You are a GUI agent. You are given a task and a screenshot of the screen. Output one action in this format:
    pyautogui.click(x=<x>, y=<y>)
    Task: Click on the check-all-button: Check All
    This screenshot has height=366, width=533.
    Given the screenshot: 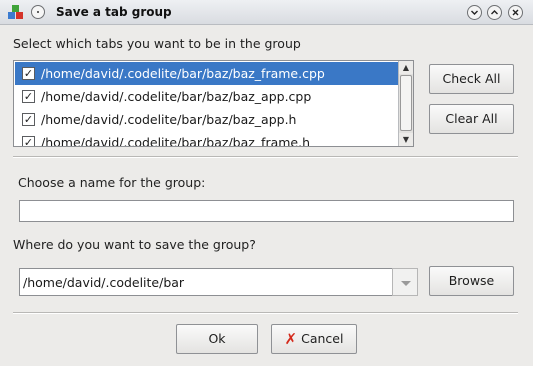 What is the action you would take?
    pyautogui.click(x=471, y=79)
    